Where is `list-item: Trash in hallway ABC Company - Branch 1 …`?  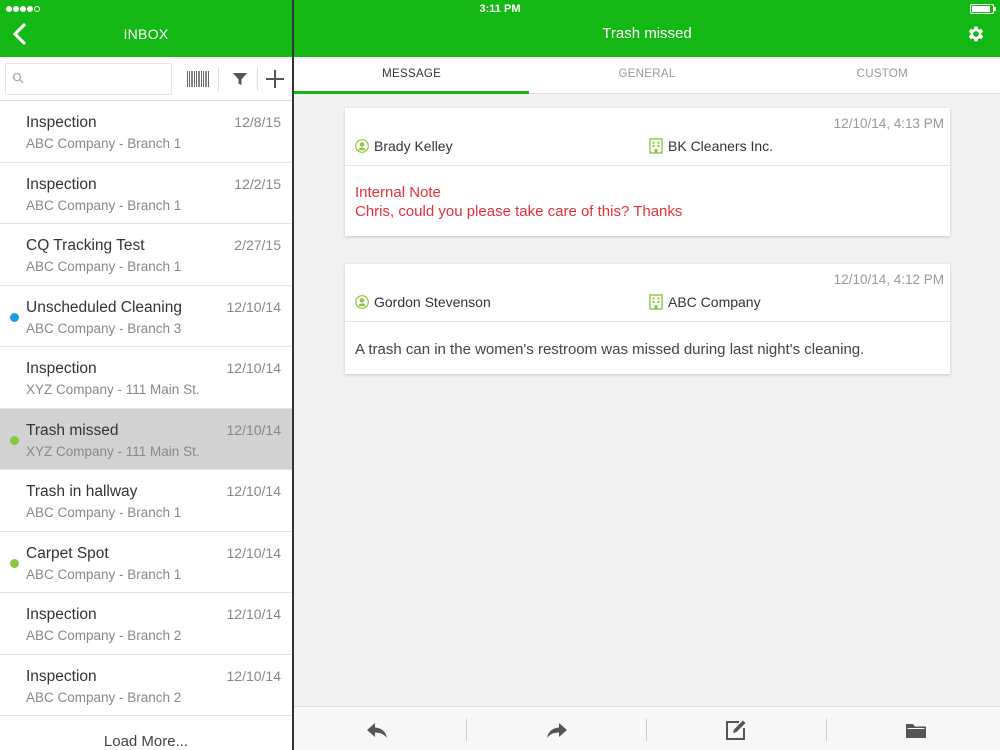 list-item: Trash in hallway ABC Company - Branch 1 … is located at coordinates (146, 501).